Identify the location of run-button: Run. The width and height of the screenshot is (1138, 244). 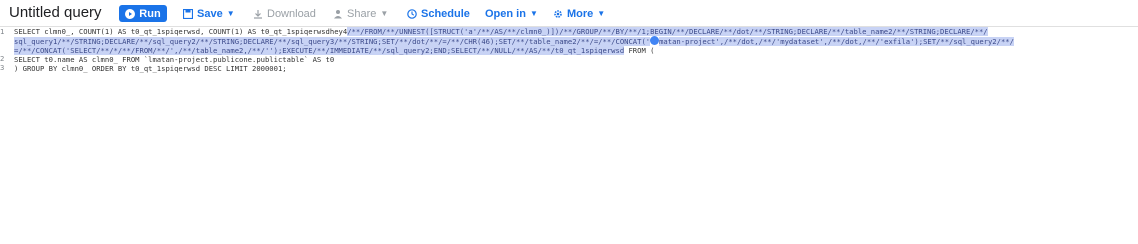
(143, 13).